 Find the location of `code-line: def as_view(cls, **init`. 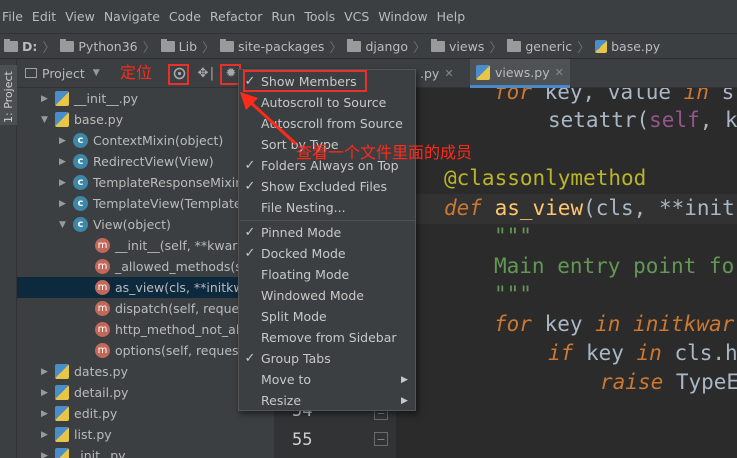

code-line: def as_view(cls, **init is located at coordinates (589, 208).